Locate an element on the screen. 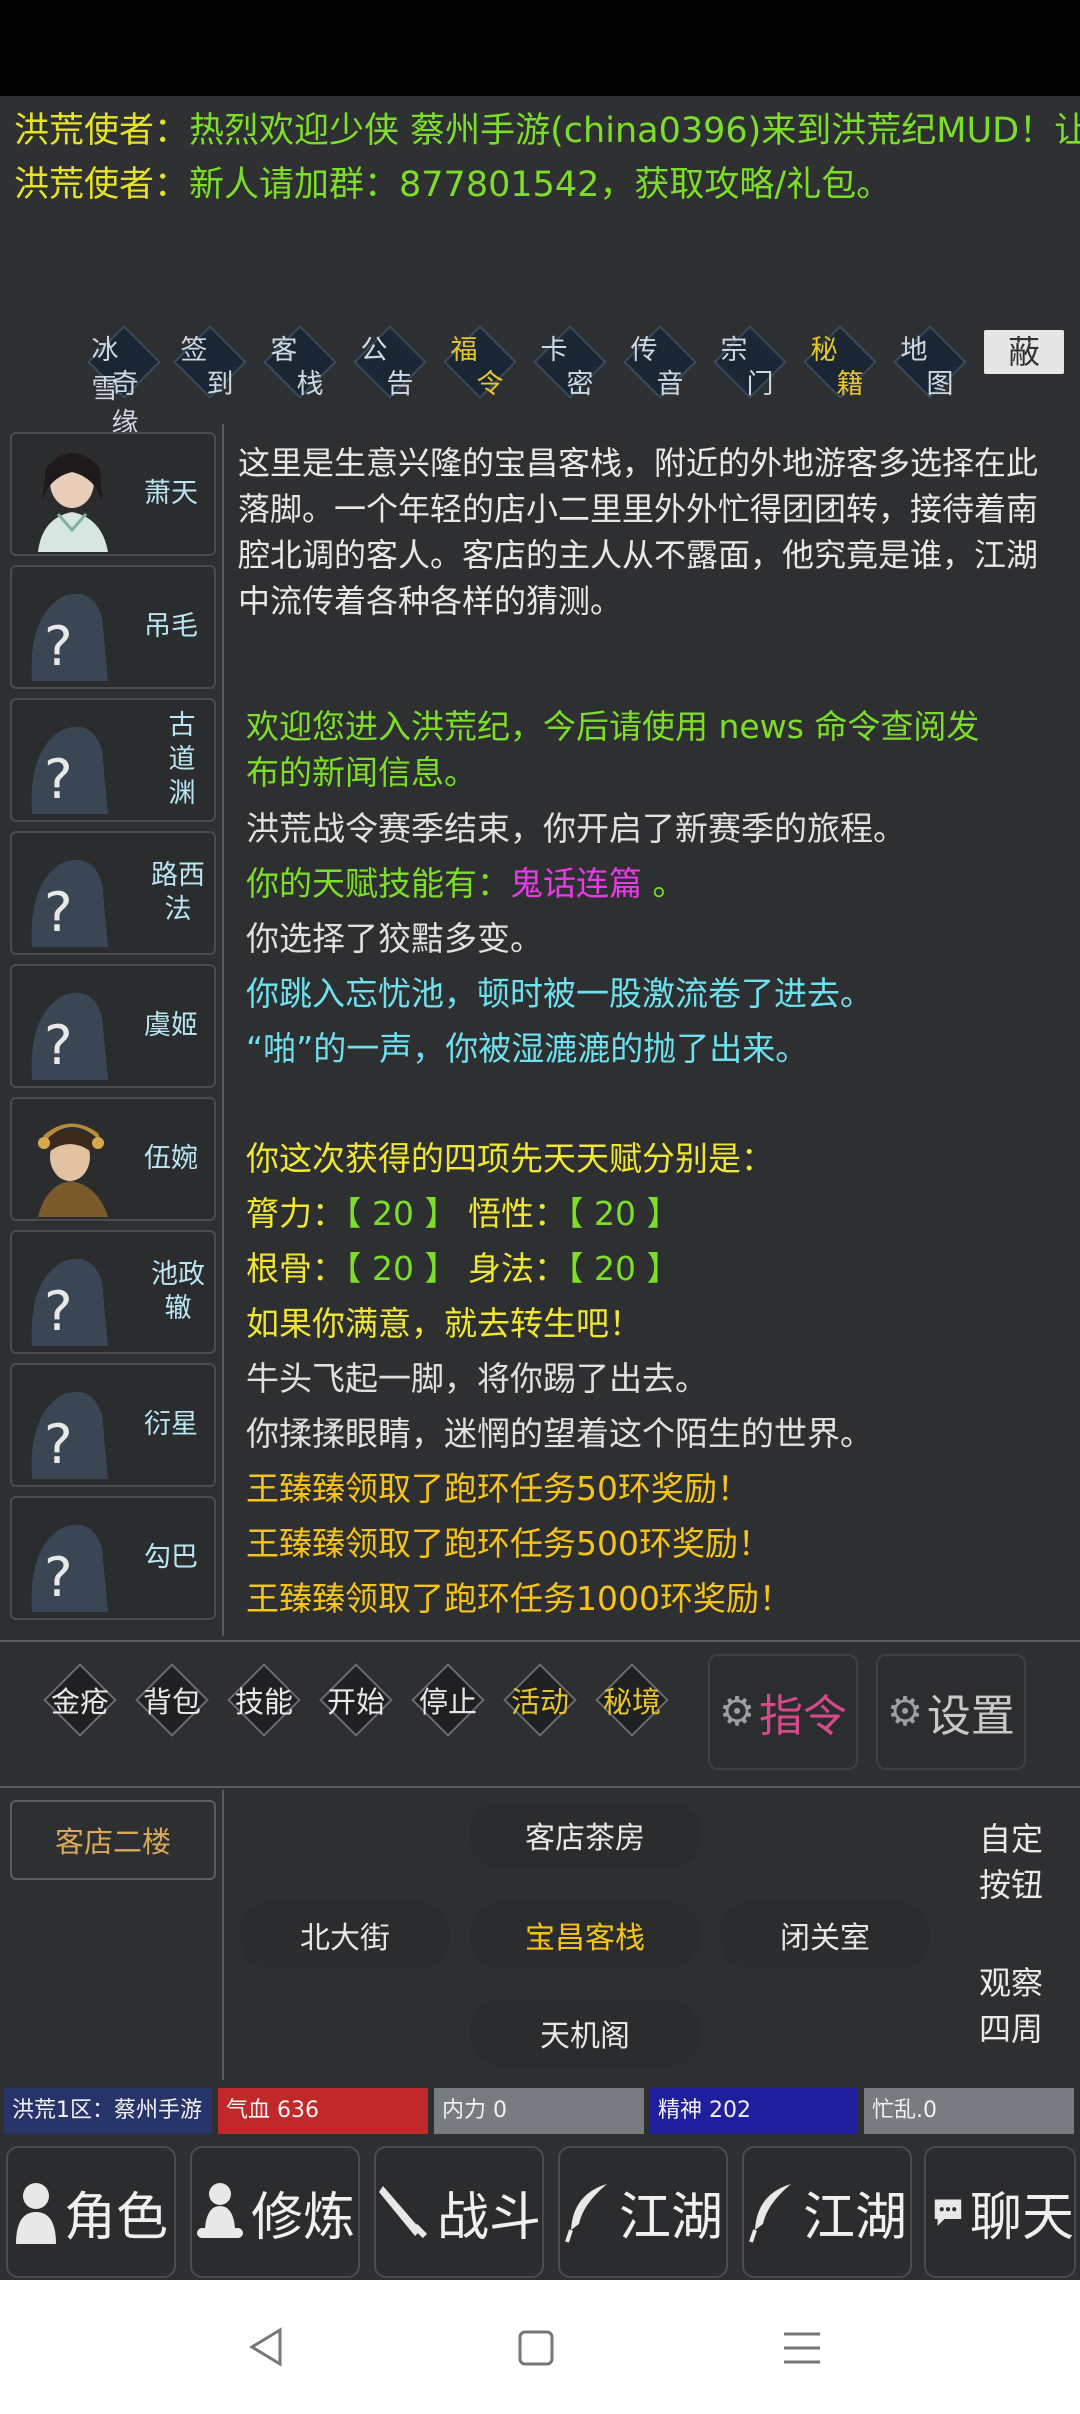 The height and width of the screenshot is (2414, 1080). menu-icon is located at coordinates (802, 2348).